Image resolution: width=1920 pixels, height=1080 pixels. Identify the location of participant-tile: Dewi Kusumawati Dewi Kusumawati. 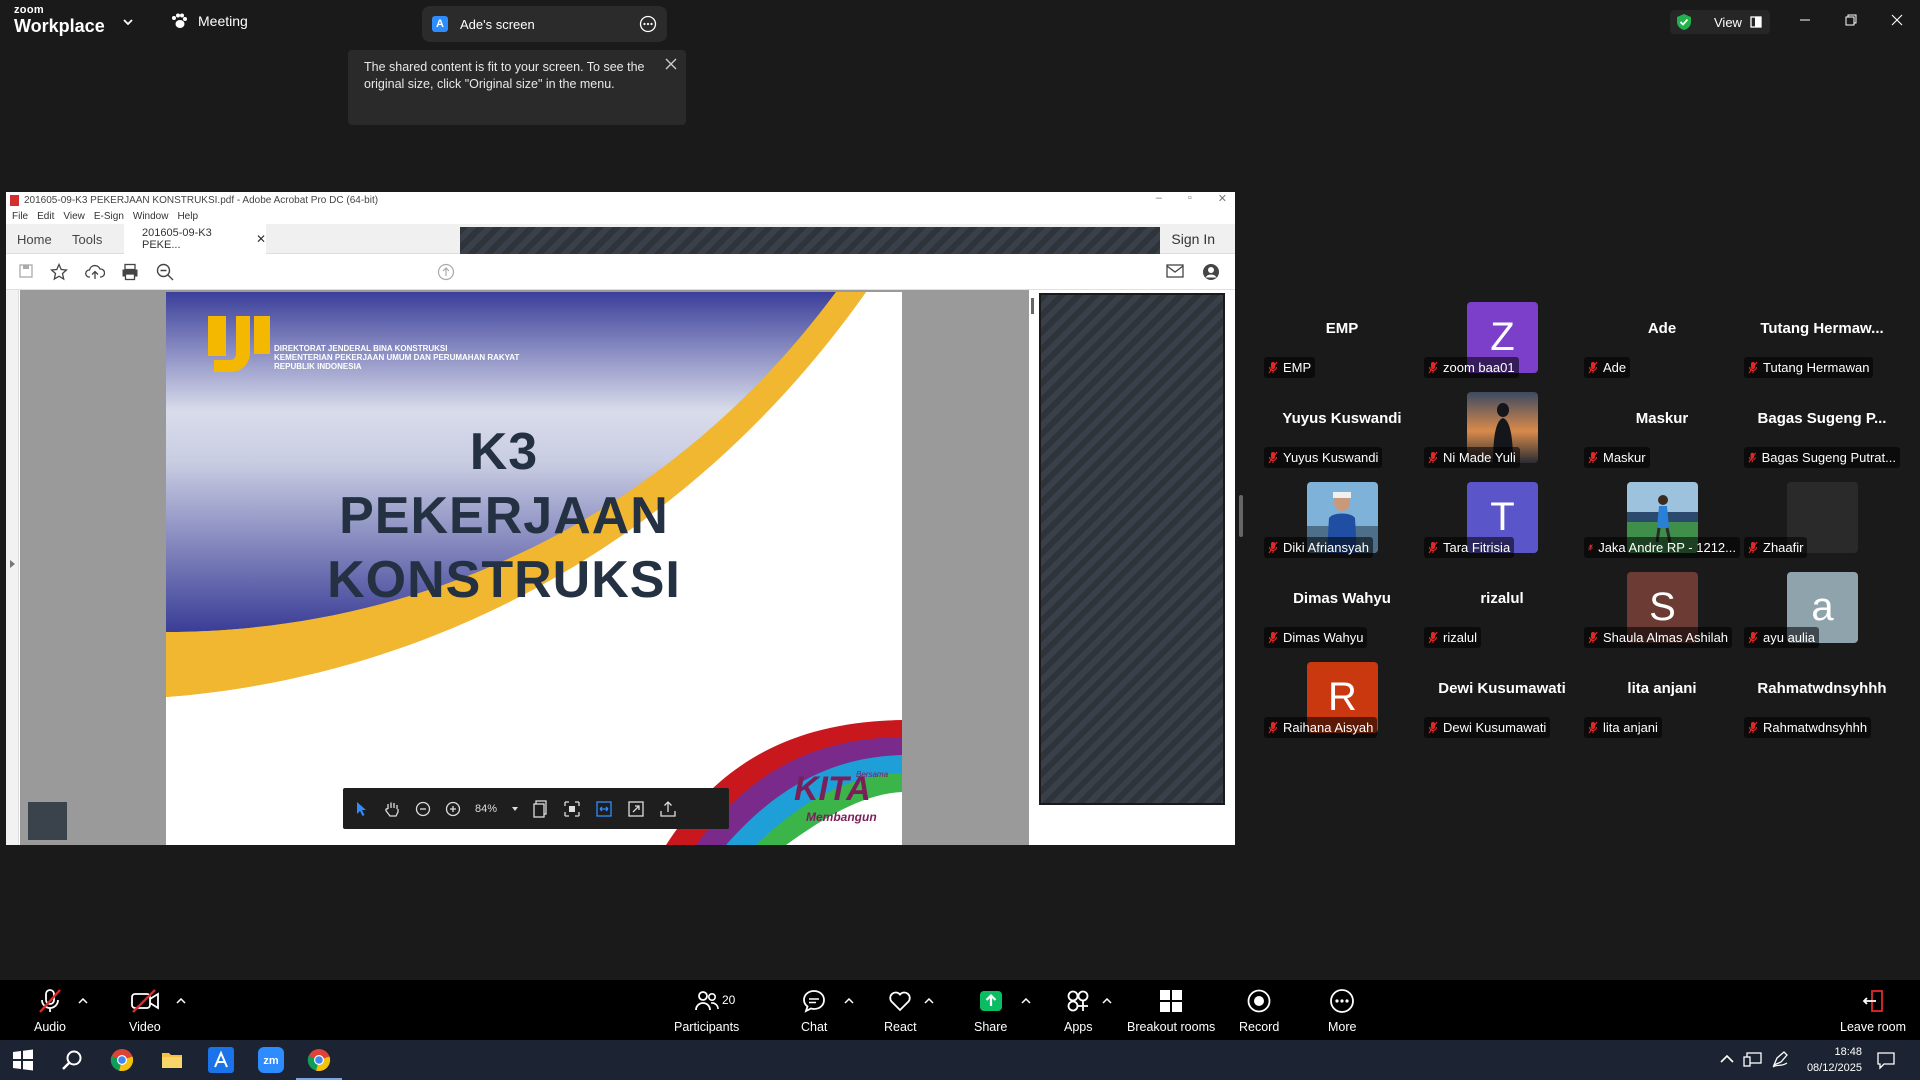
(1502, 705).